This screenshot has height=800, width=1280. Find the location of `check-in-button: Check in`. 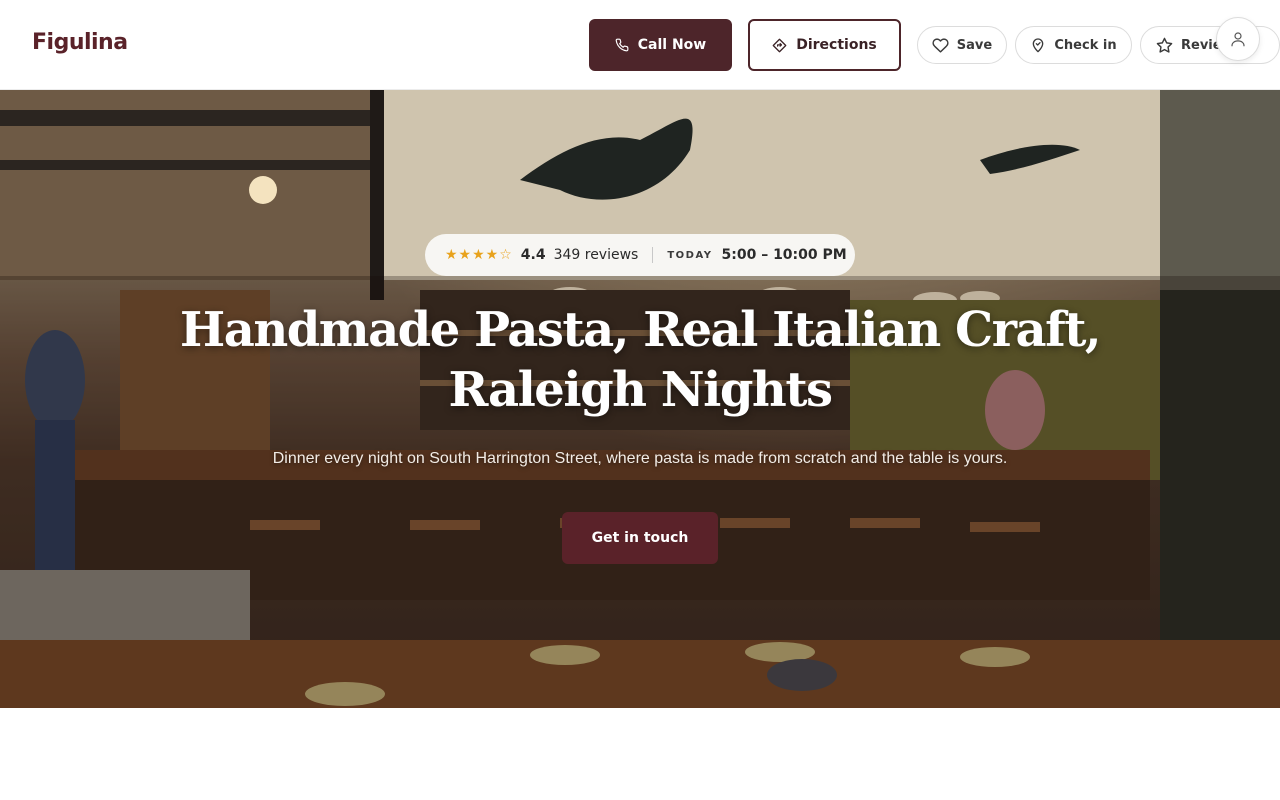

check-in-button: Check in is located at coordinates (1073, 45).